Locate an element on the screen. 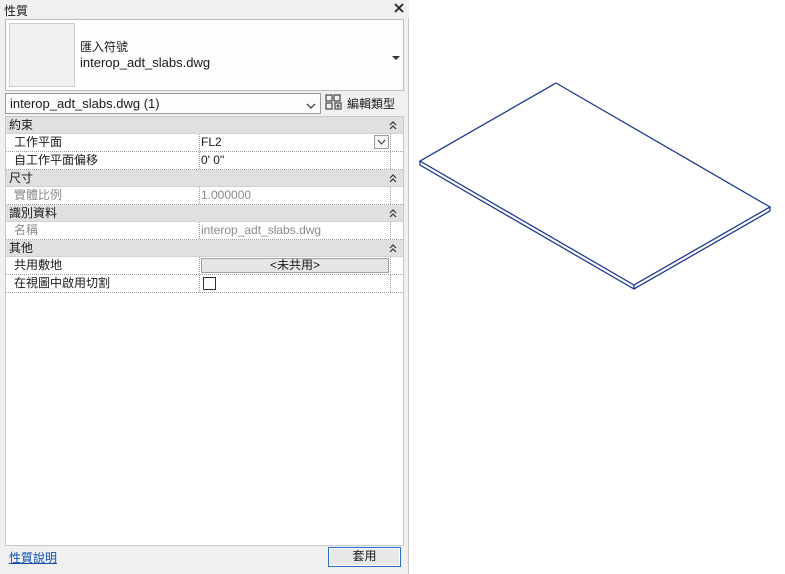  property-name: 實體比例 is located at coordinates (103, 195).